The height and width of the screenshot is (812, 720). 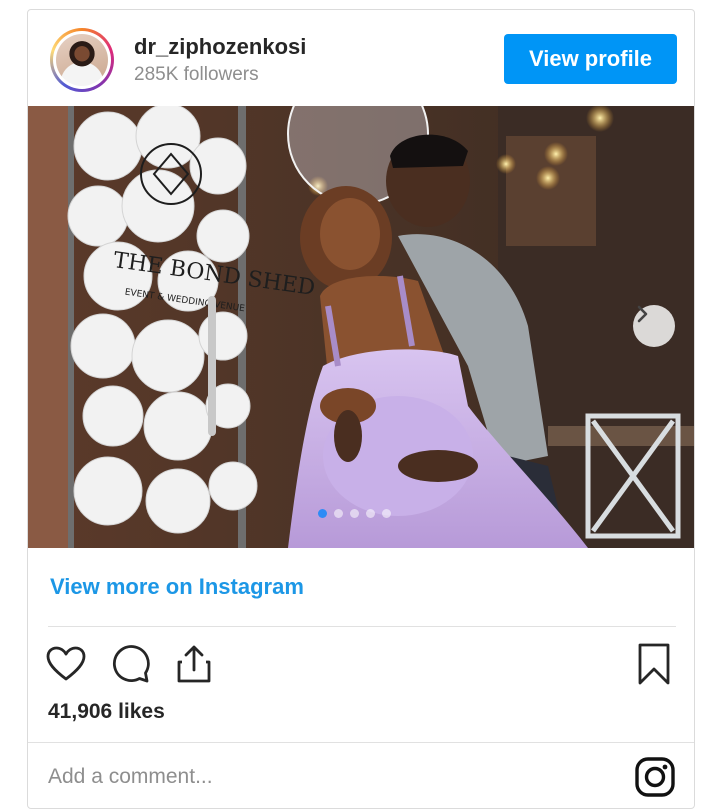 I want to click on like-button, so click(x=66, y=664).